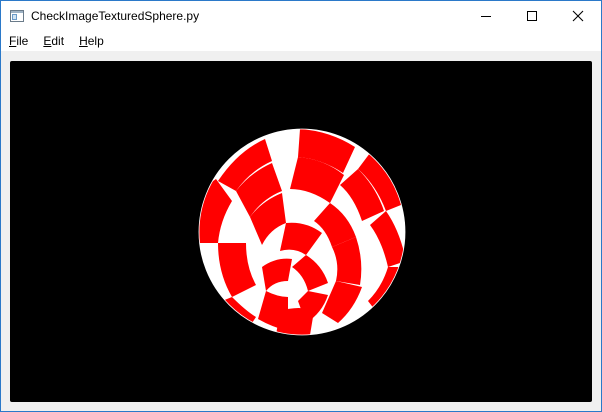 This screenshot has height=412, width=602. I want to click on minimize-button, so click(486, 16).